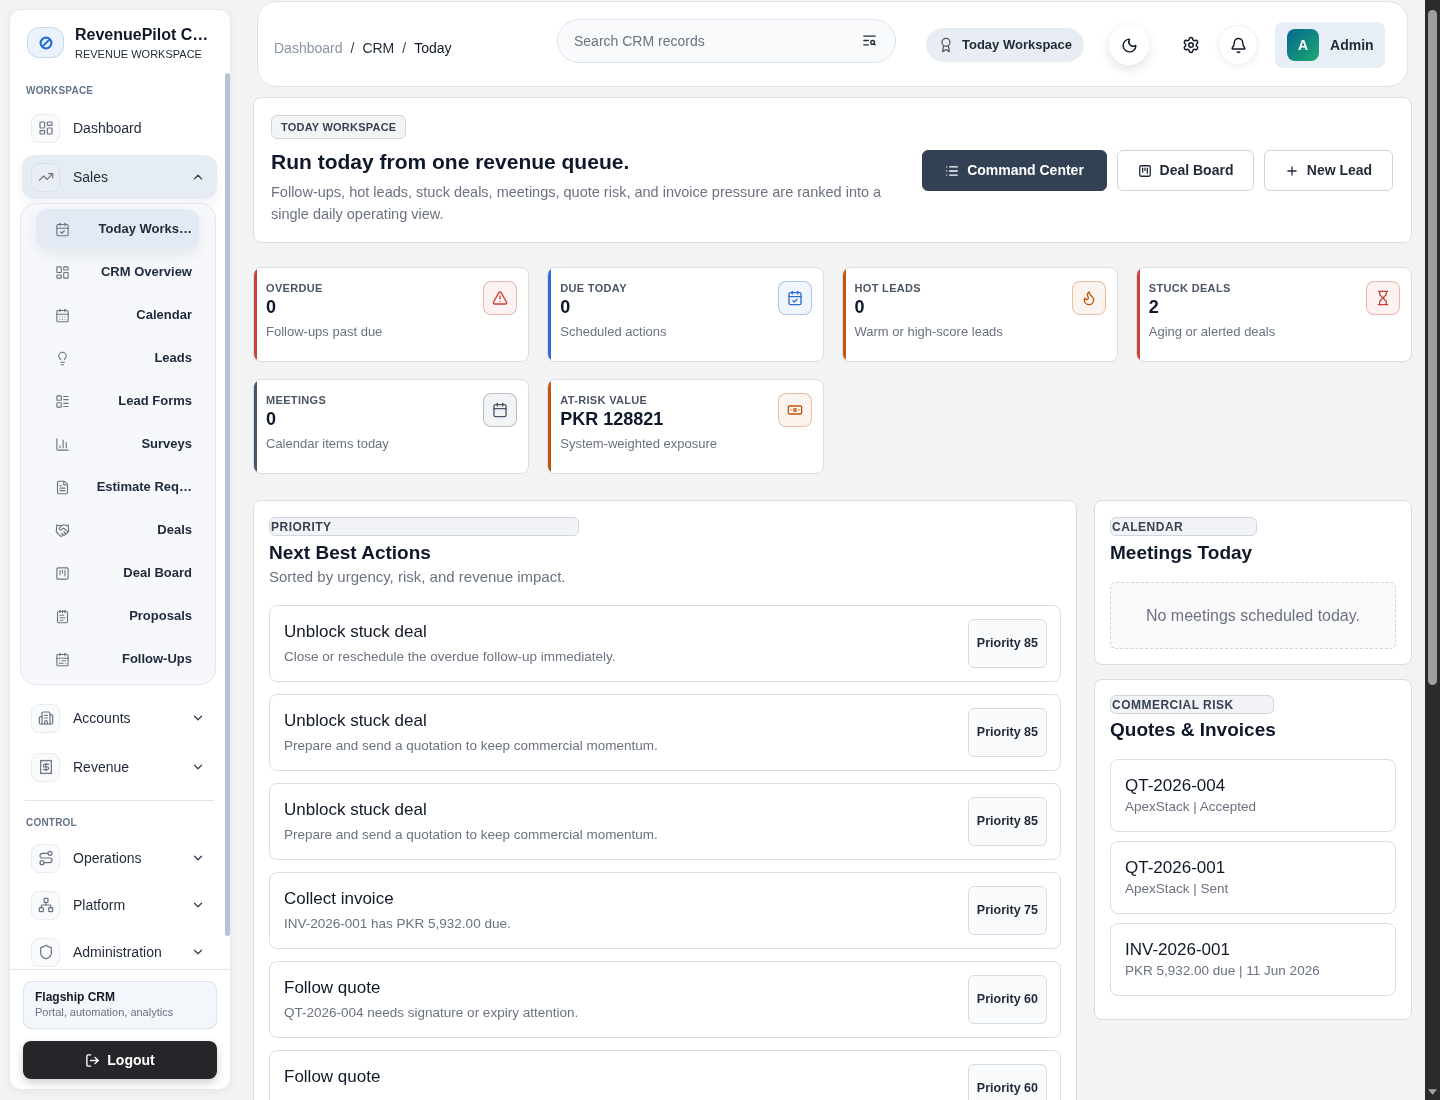 This screenshot has height=1100, width=1440. I want to click on user-menu: A Admin, so click(1330, 45).